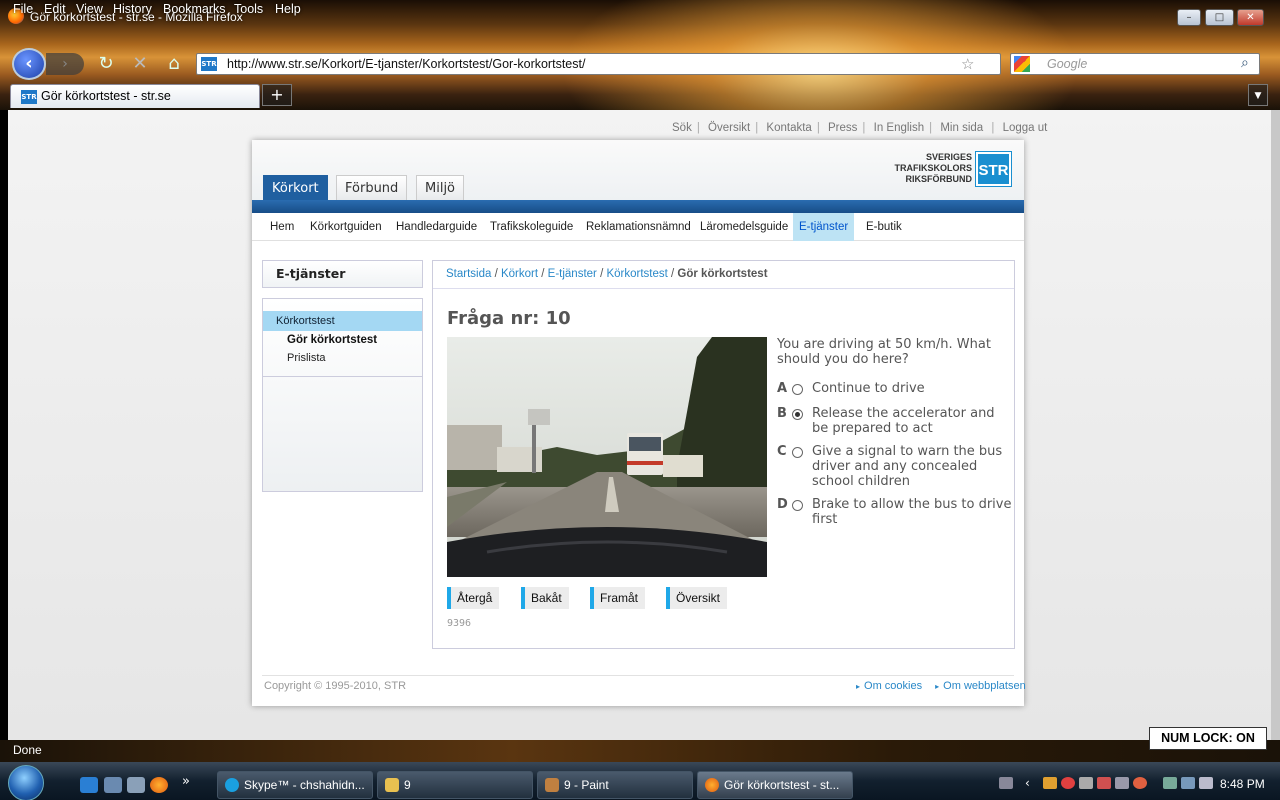 This screenshot has width=1280, height=800. I want to click on footer-link-cookies: Om cookies, so click(893, 686).